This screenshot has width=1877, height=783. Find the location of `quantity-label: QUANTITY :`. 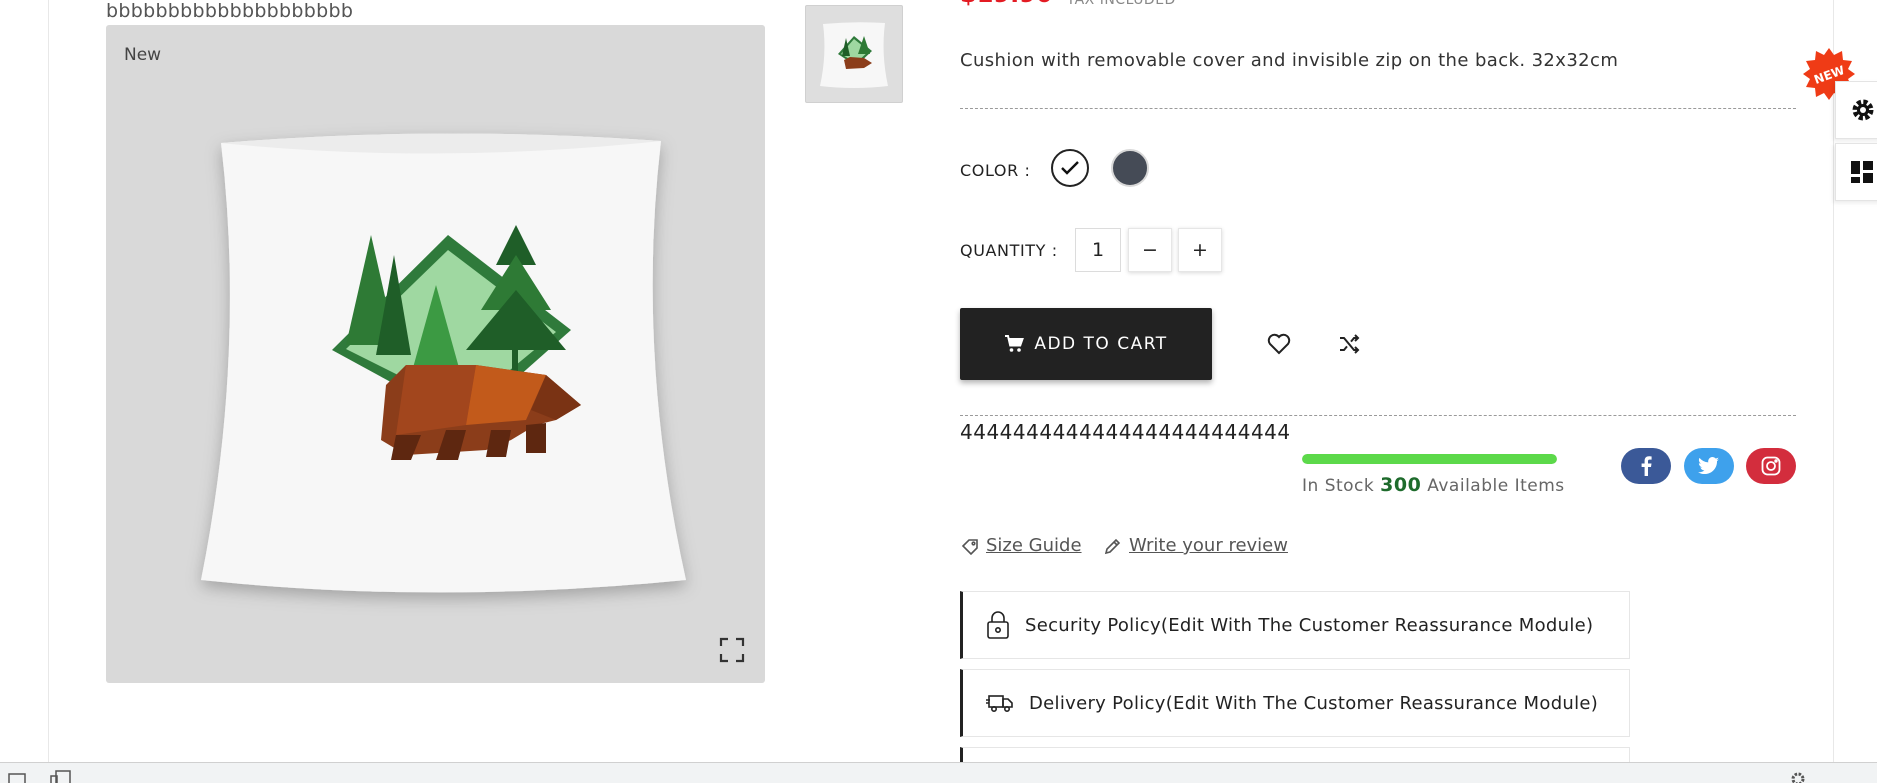

quantity-label: QUANTITY : is located at coordinates (1009, 250).